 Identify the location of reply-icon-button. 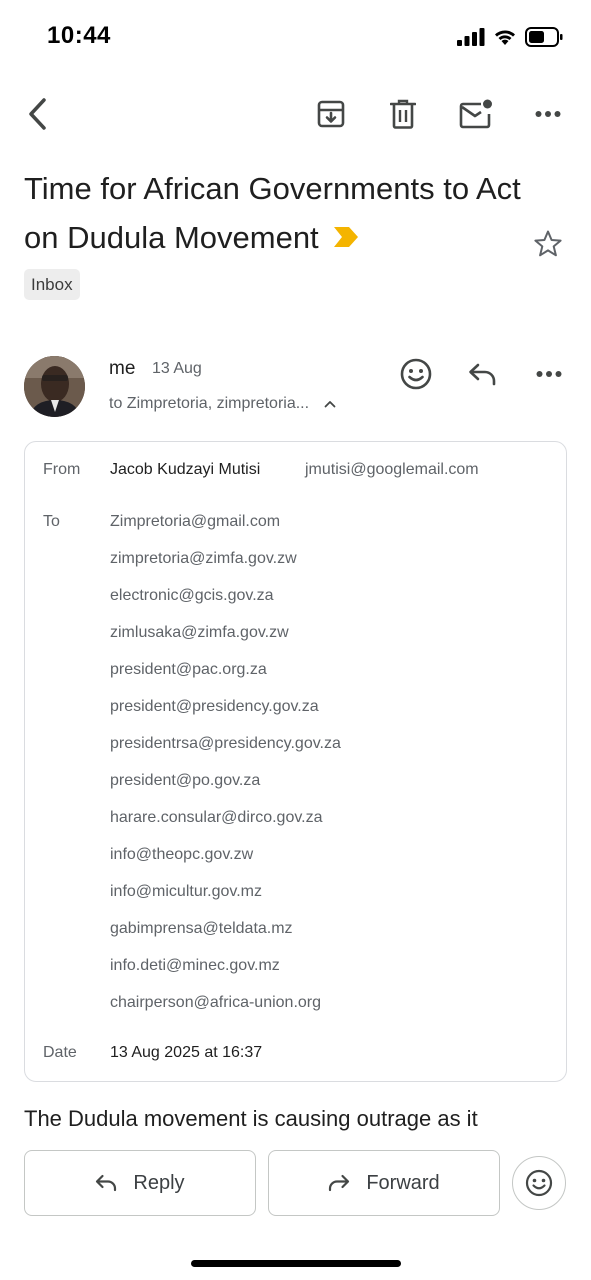
(483, 374).